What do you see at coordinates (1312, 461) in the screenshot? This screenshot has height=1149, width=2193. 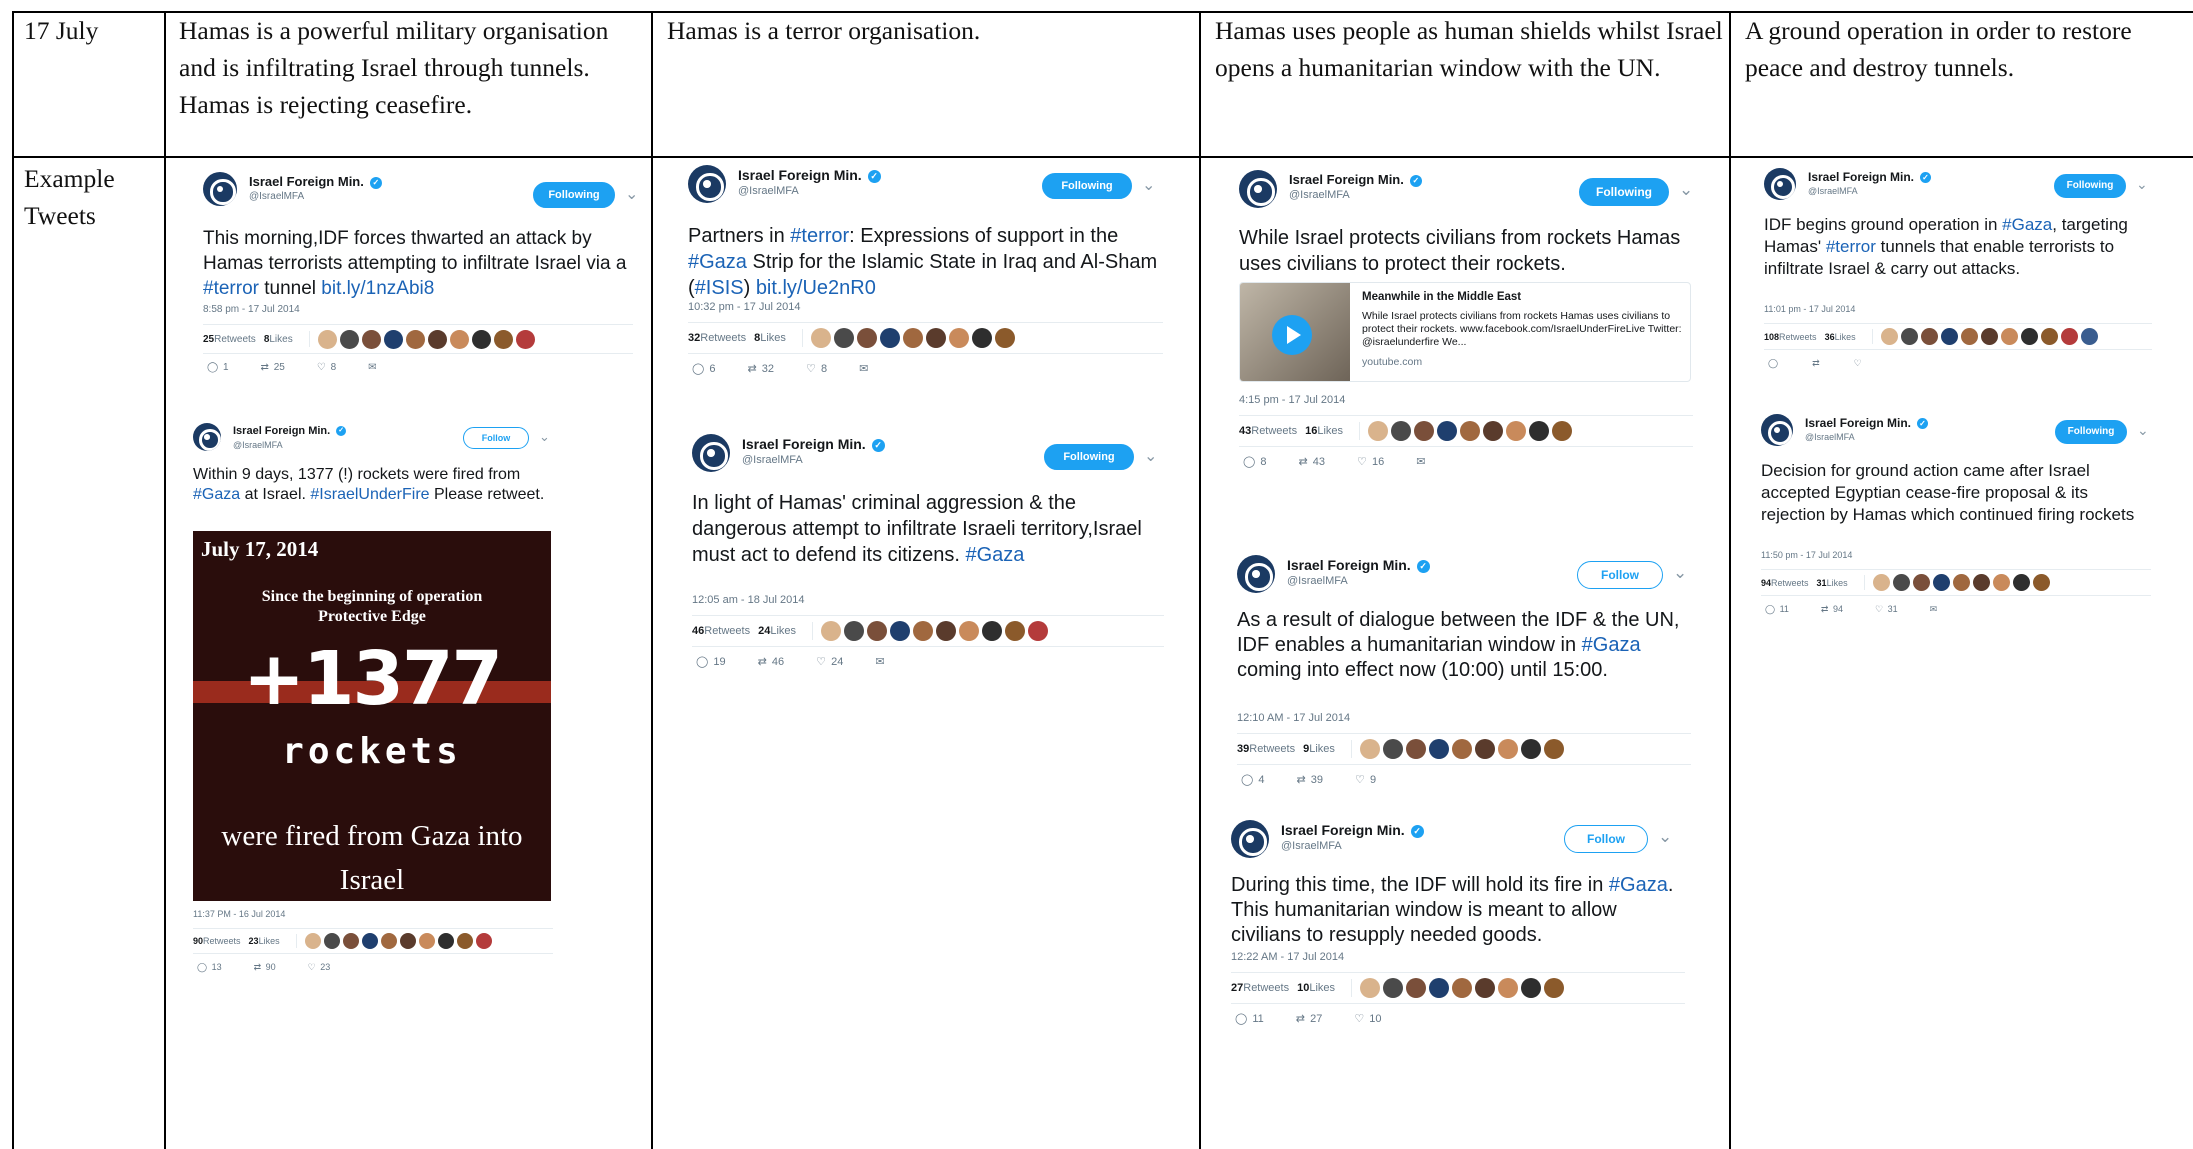 I see `retweet-action: ⇄ 43` at bounding box center [1312, 461].